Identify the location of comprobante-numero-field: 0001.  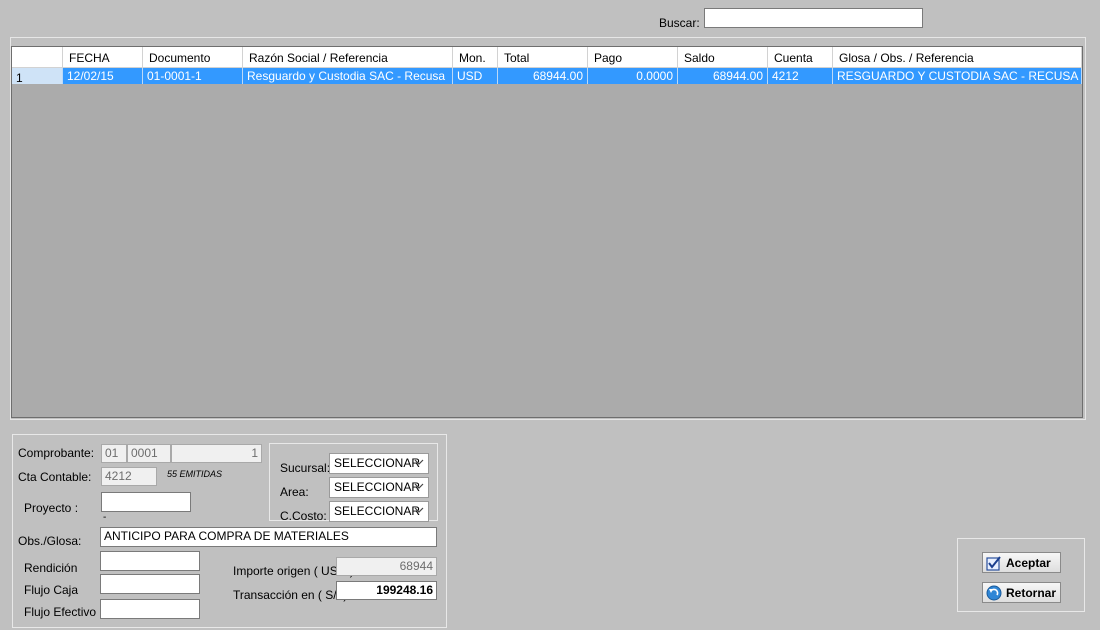
(149, 453).